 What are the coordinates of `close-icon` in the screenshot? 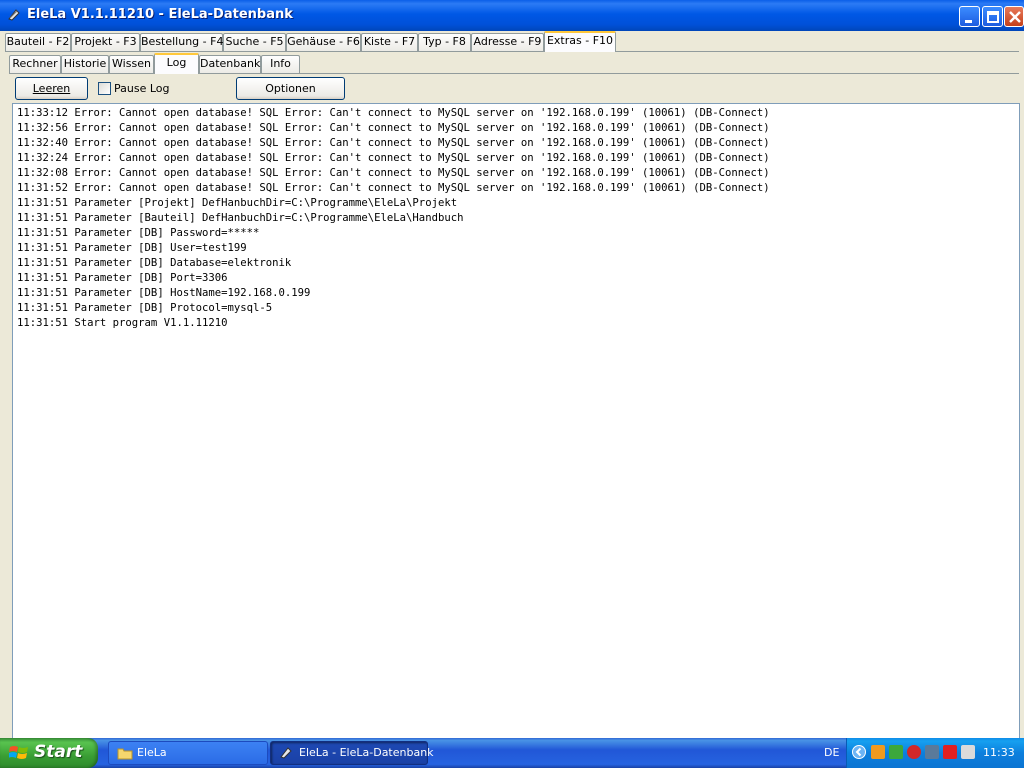 It's located at (1015, 17).